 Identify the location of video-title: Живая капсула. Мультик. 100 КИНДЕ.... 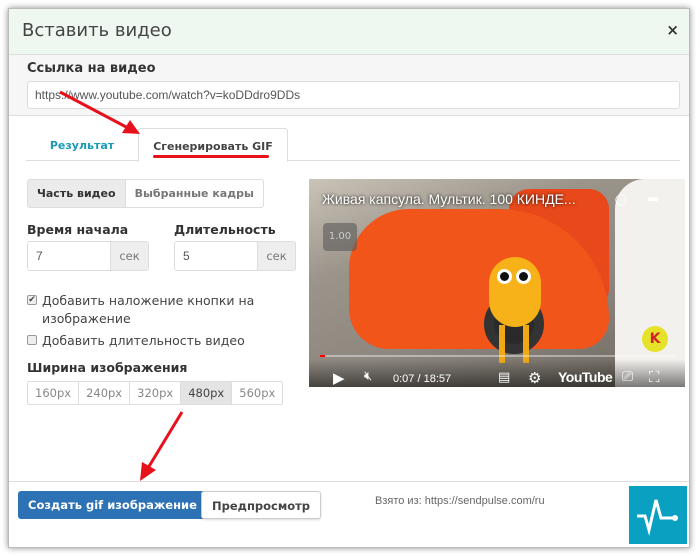
(449, 199).